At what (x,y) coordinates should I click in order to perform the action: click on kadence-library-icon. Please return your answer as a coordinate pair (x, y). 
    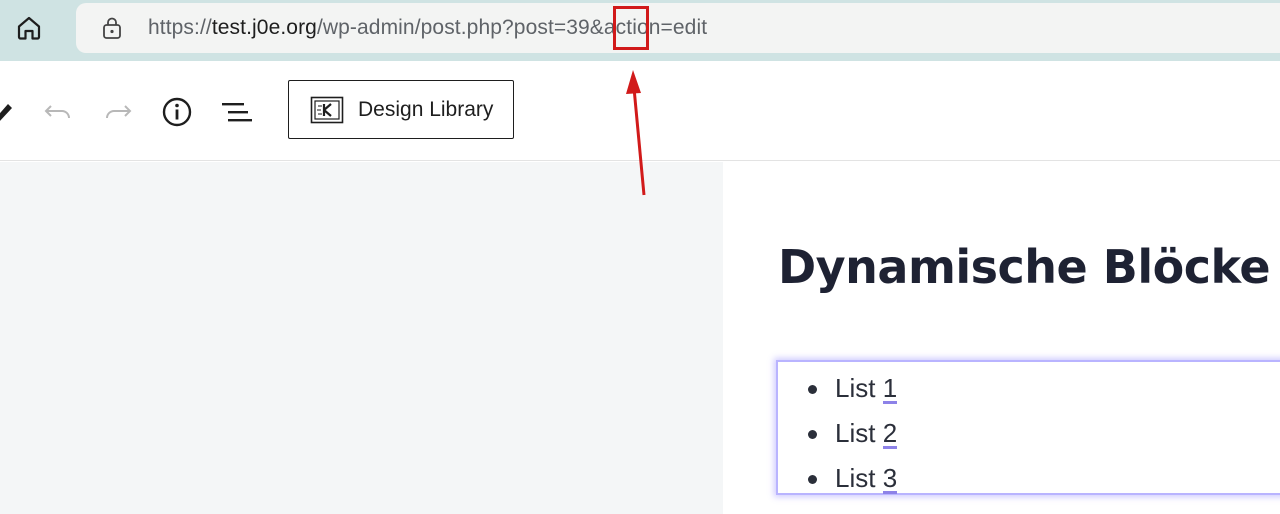
    Looking at the image, I should click on (327, 109).